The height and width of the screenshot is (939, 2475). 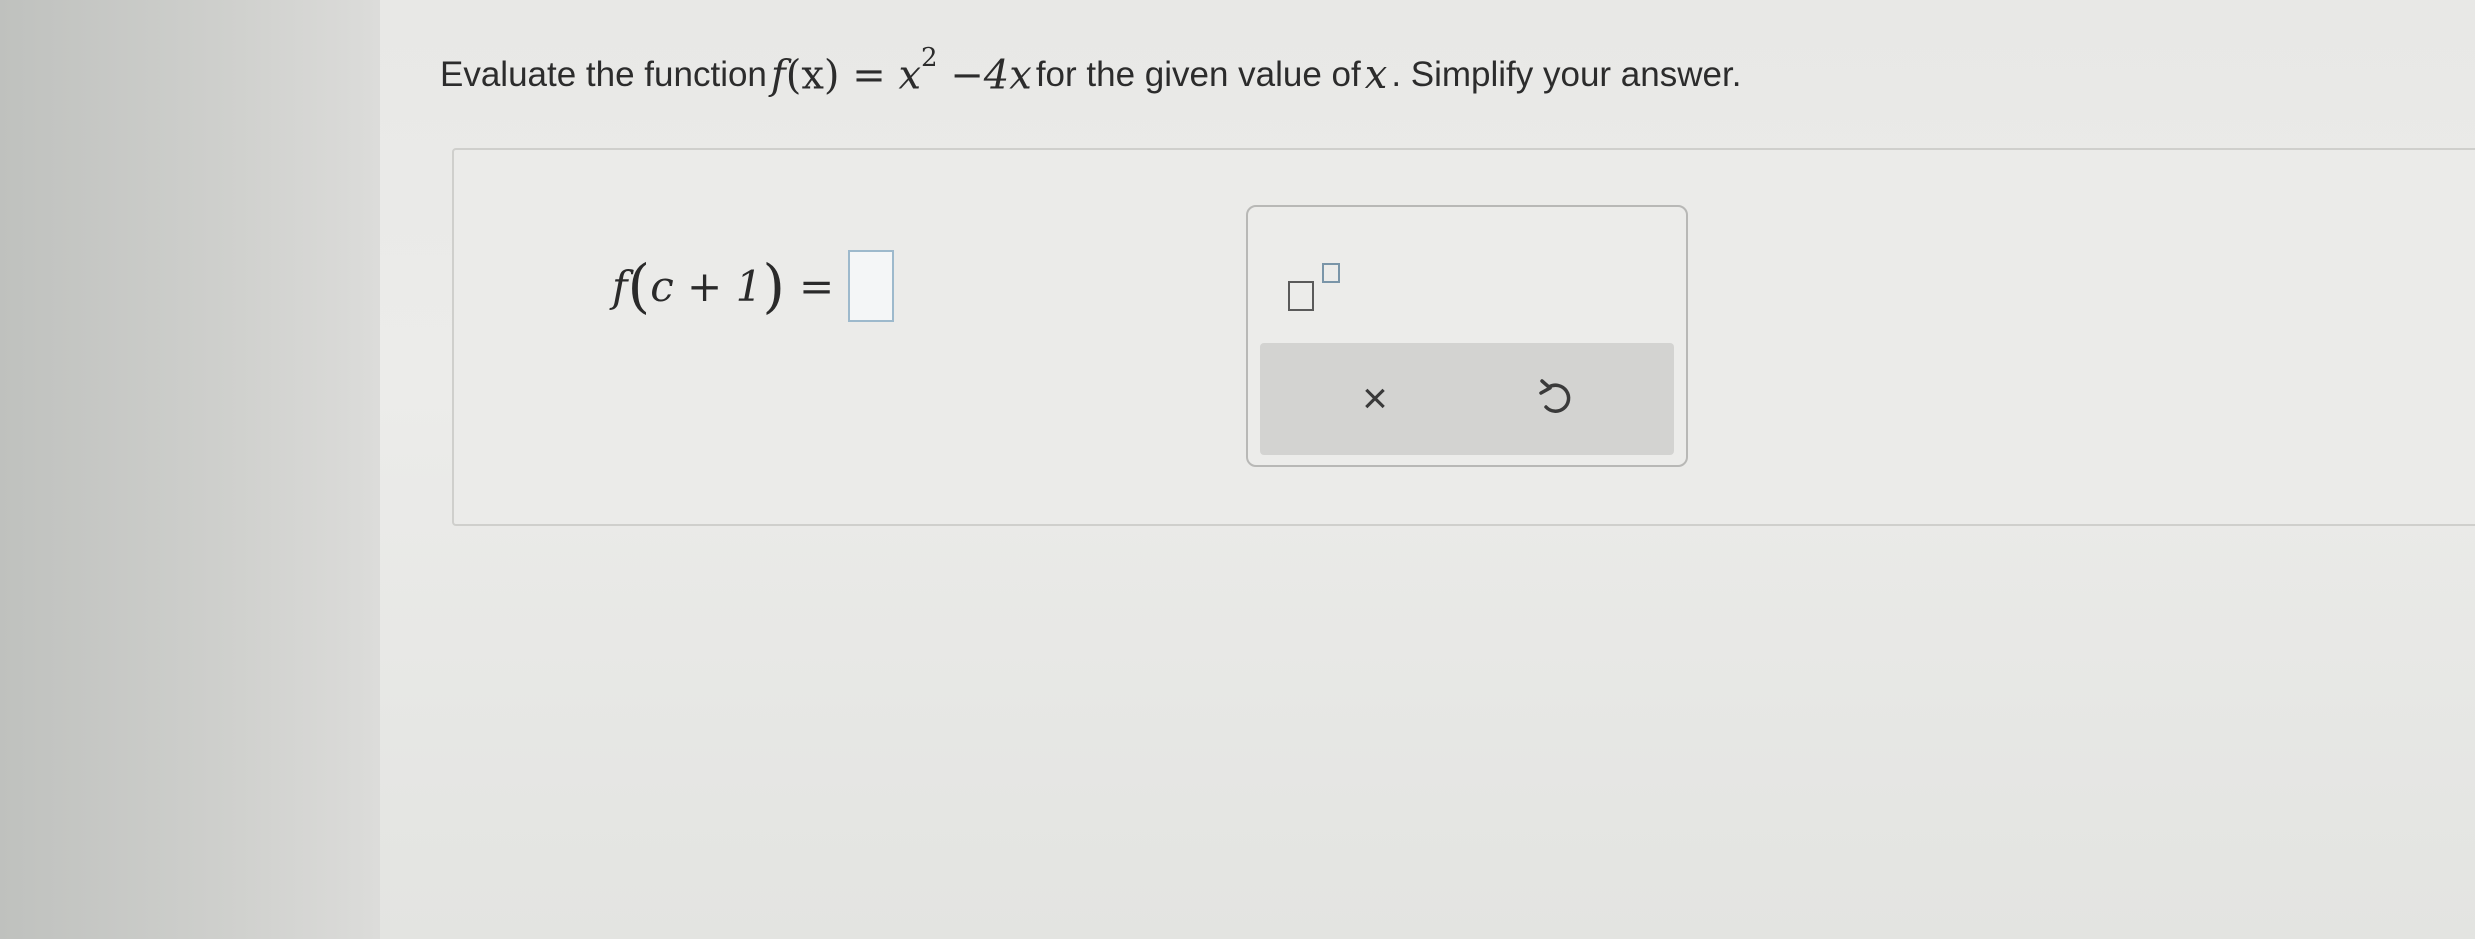 What do you see at coordinates (706, 286) in the screenshot?
I see `answer-argument: c + 1` at bounding box center [706, 286].